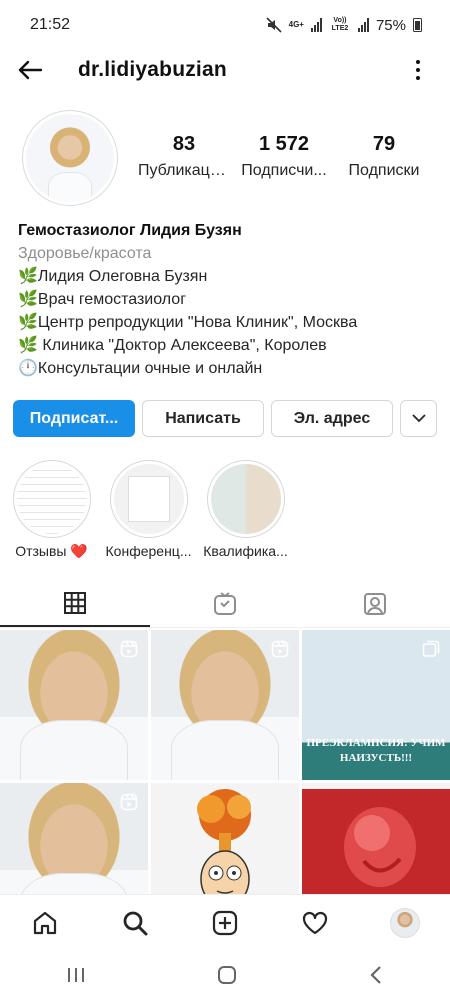 The image size is (450, 1000). What do you see at coordinates (296, 24) in the screenshot?
I see `network-type: 4G+` at bounding box center [296, 24].